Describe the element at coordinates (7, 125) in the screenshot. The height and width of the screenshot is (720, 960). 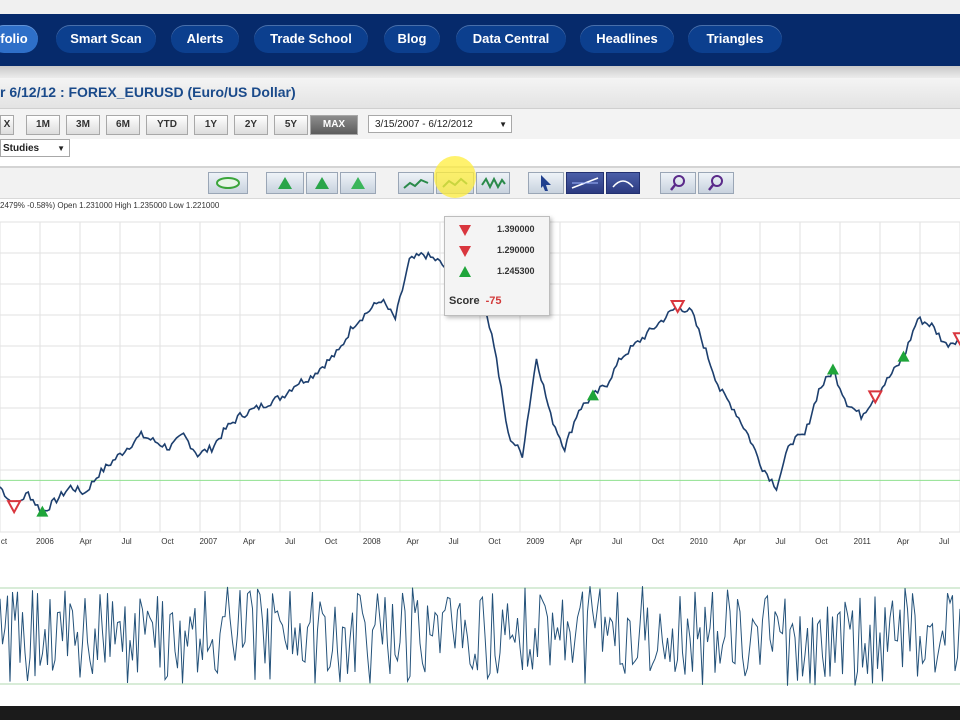
I see `range-button-partial: X` at that location.